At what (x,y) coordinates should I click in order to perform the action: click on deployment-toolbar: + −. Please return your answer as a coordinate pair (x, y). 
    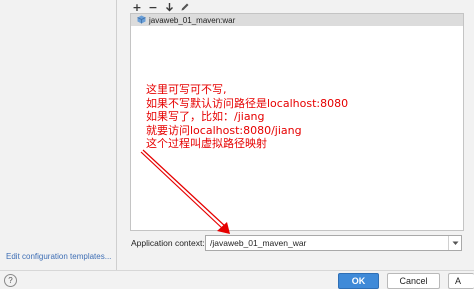
    Looking at the image, I should click on (161, 7).